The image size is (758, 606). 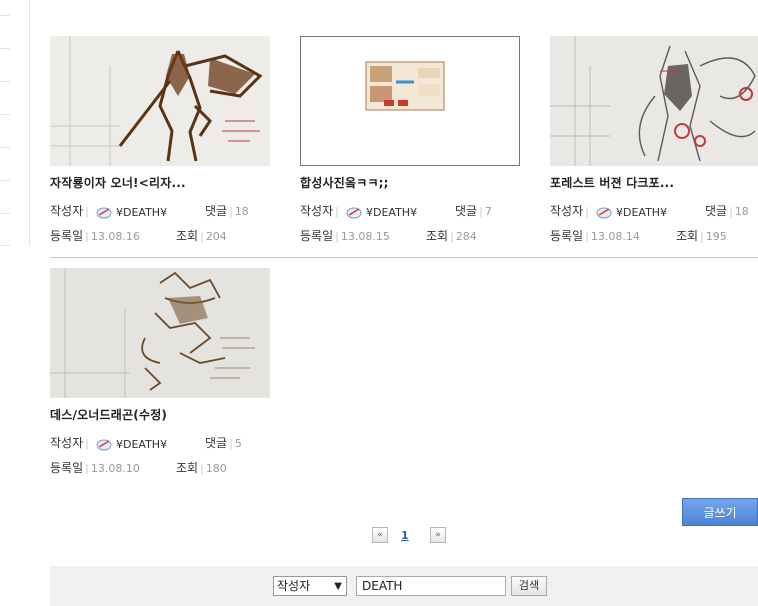 I want to click on left-sidebar, so click(x=15, y=123).